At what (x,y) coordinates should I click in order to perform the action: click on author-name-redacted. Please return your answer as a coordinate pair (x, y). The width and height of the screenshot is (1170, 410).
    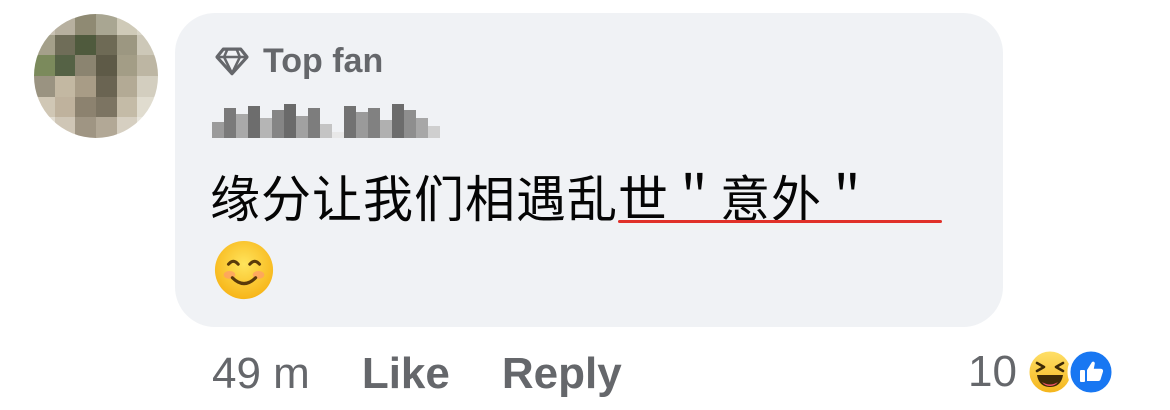
    Looking at the image, I should click on (332, 119).